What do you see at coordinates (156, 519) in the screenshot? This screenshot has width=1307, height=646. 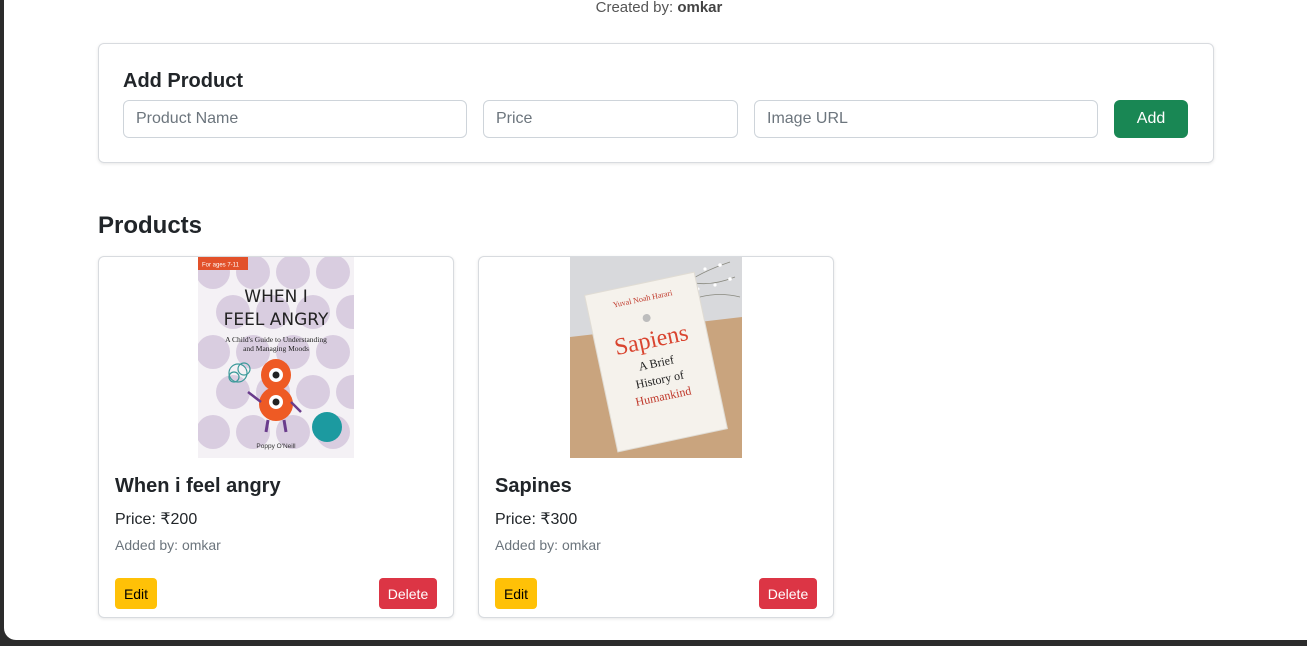 I see `product-price: Price: ₹200` at bounding box center [156, 519].